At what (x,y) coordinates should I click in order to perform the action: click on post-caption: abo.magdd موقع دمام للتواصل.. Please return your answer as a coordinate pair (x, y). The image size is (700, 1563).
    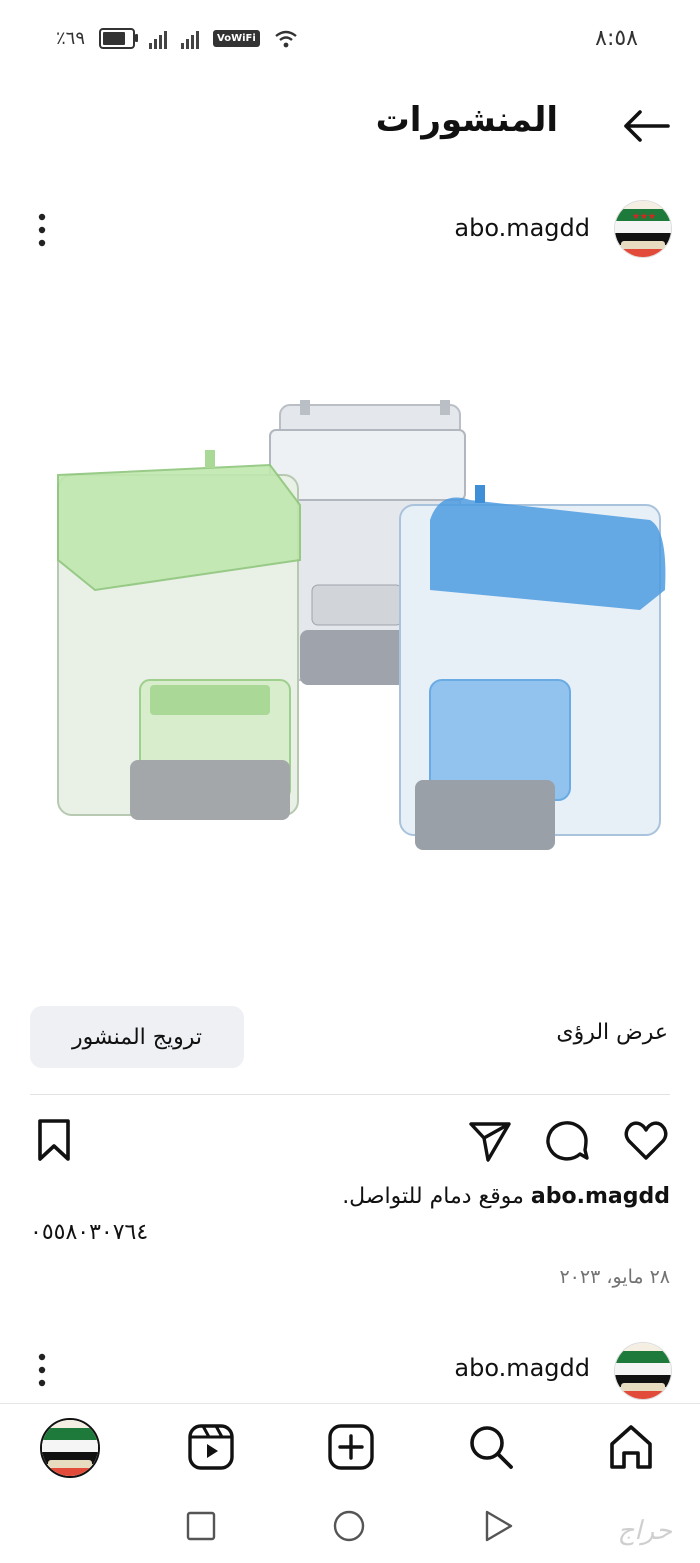
    Looking at the image, I should click on (350, 1196).